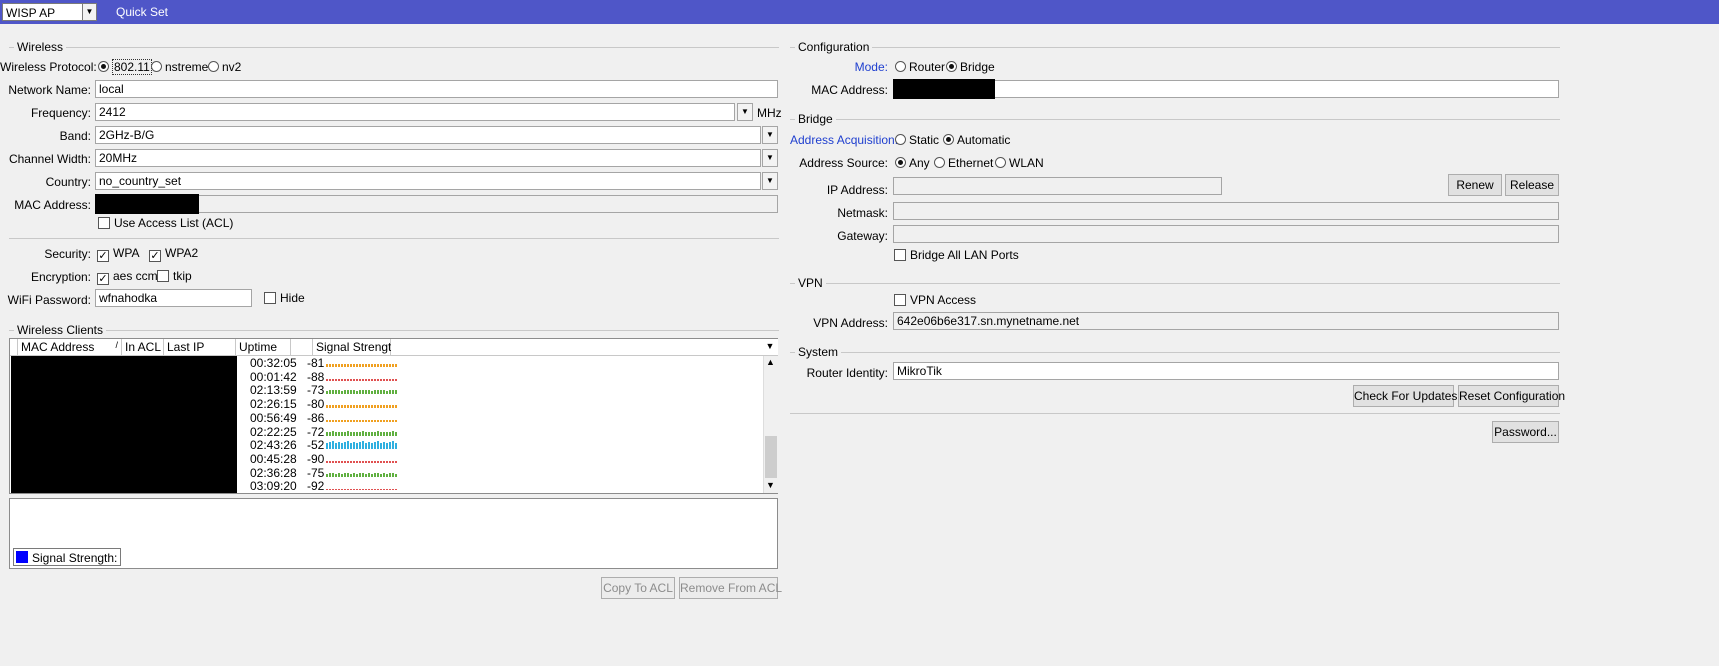 Image resolution: width=1719 pixels, height=666 pixels. I want to click on band-dropdown-icon: ▼, so click(770, 135).